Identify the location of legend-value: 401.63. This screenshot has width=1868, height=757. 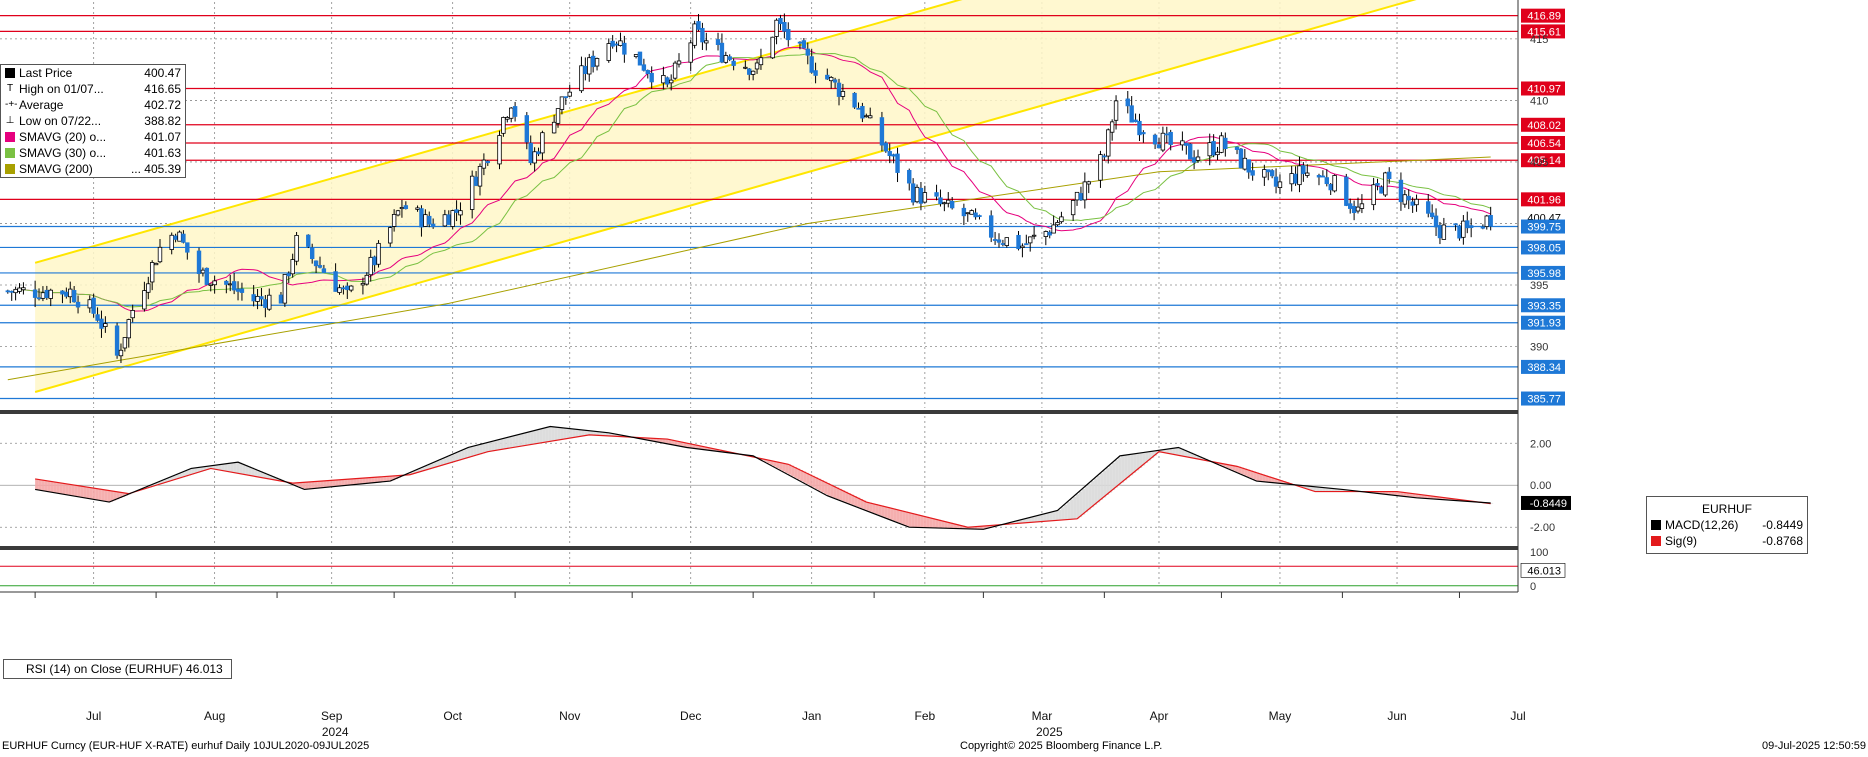
(162, 153).